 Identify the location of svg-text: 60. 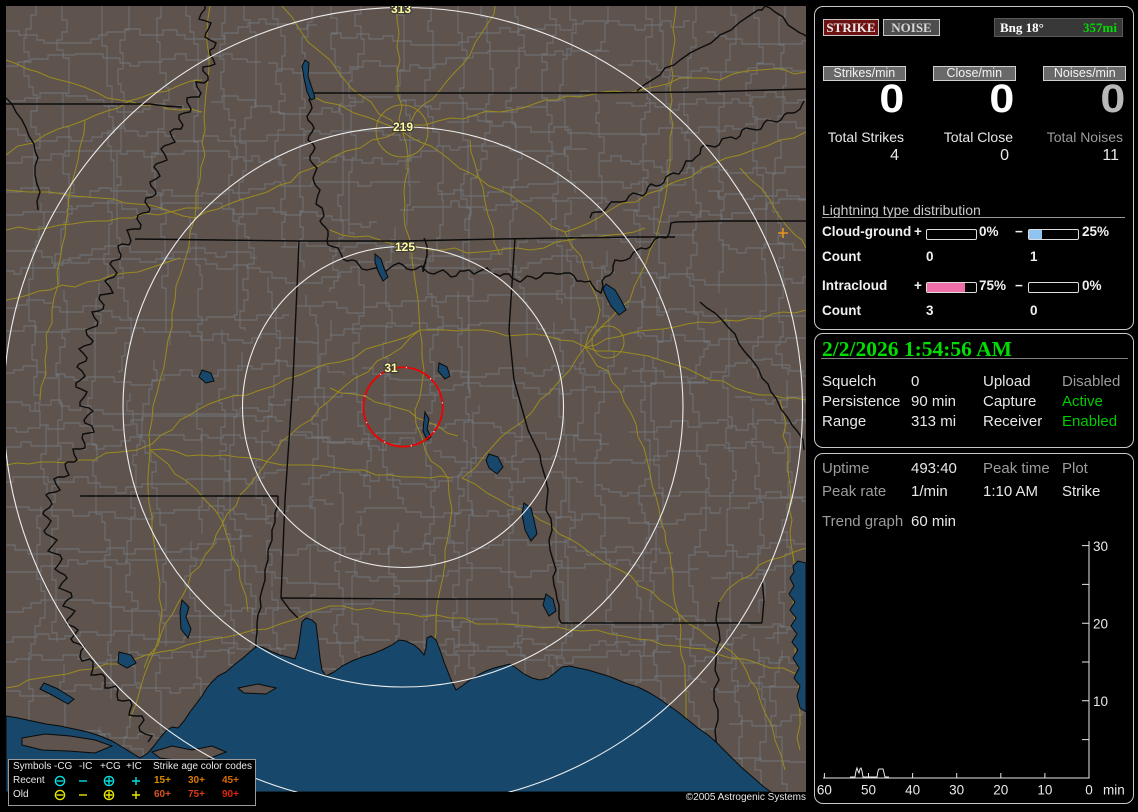
(824, 790).